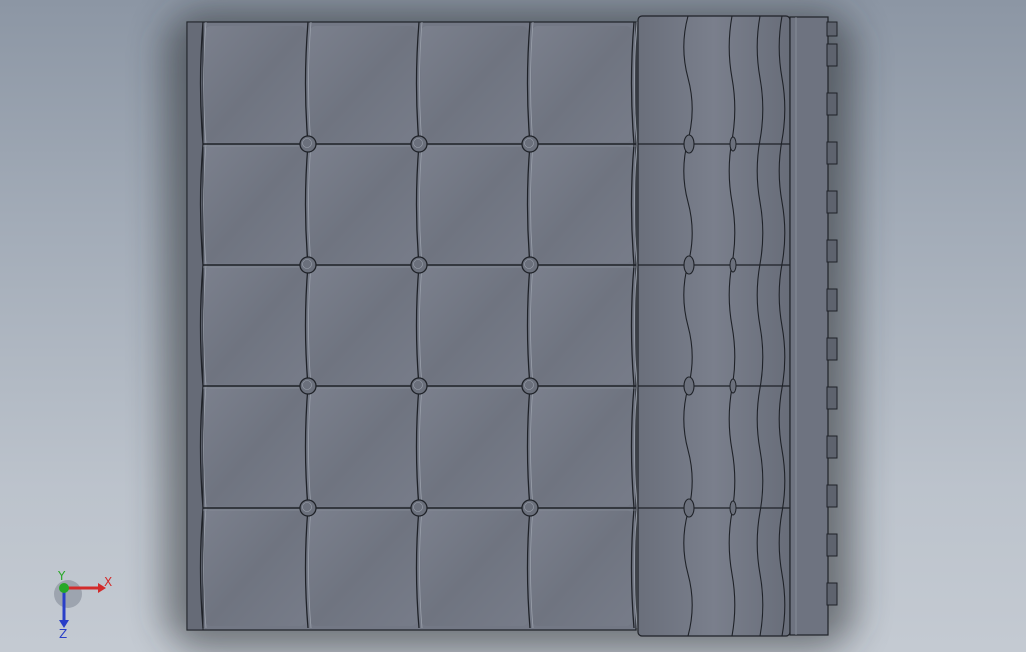  What do you see at coordinates (63, 633) in the screenshot?
I see `z-axis-label: Z` at bounding box center [63, 633].